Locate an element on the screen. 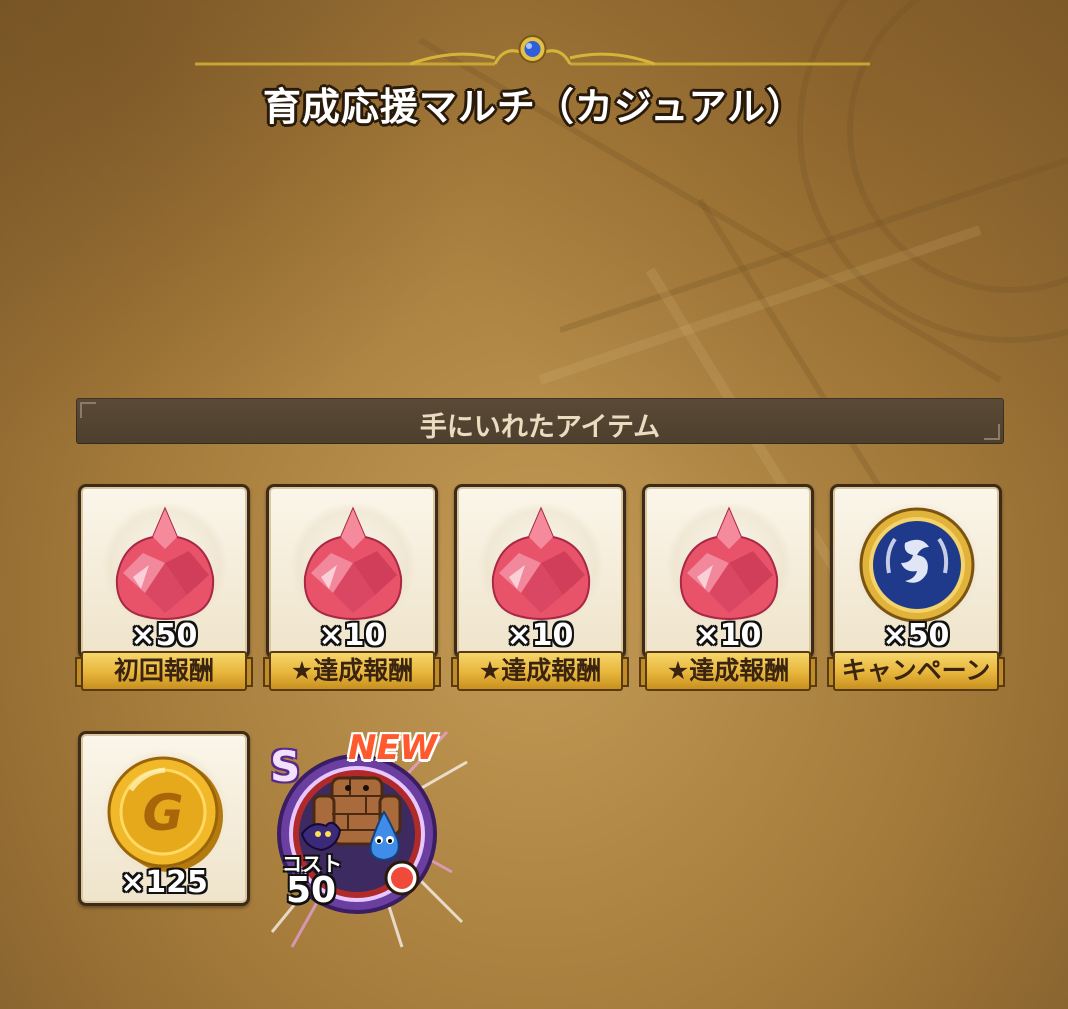 This screenshot has width=1068, height=1009. ribbon-label: 初回報酬 is located at coordinates (164, 671).